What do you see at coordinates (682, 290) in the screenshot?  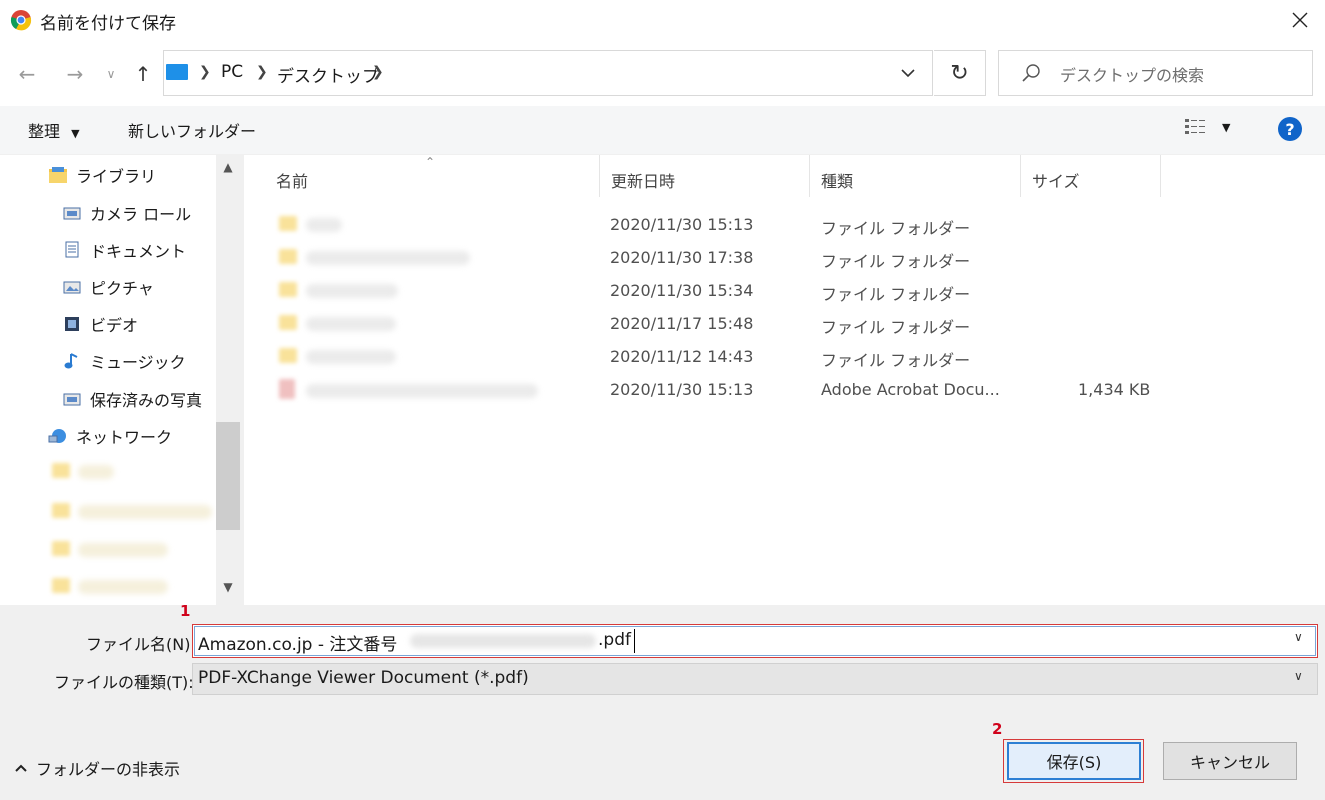 I see `file-date: 2020/11/30 15:34` at bounding box center [682, 290].